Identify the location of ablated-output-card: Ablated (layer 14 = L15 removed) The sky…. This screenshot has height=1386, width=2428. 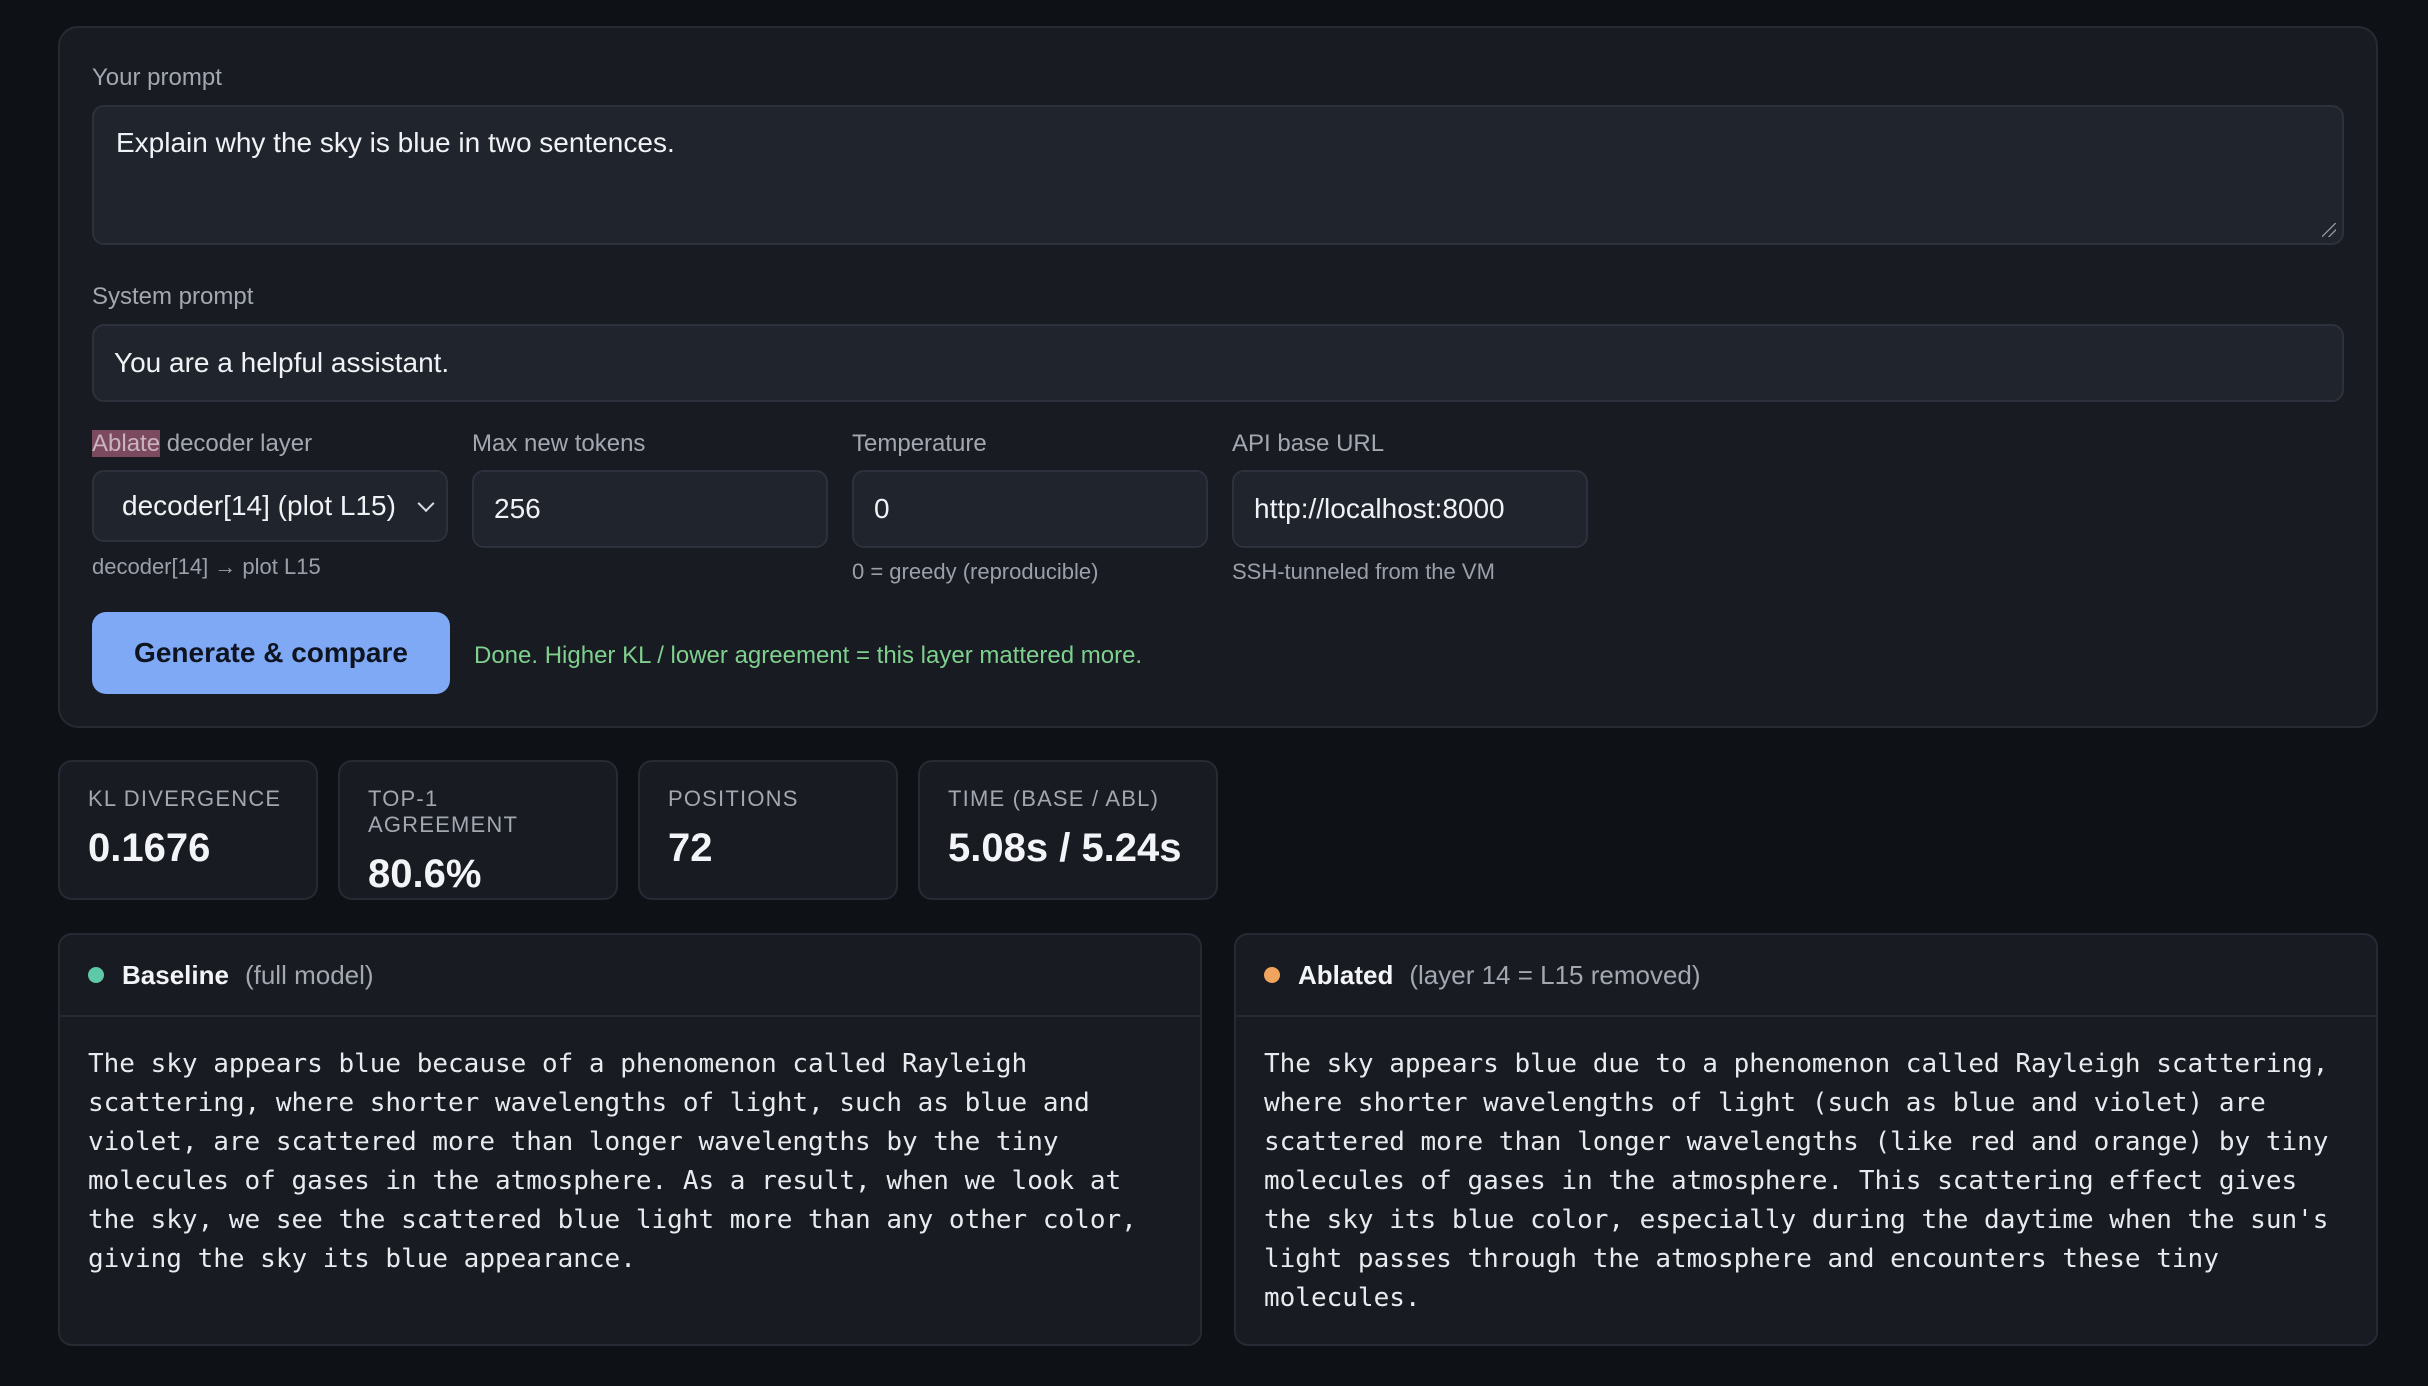
(1806, 1139).